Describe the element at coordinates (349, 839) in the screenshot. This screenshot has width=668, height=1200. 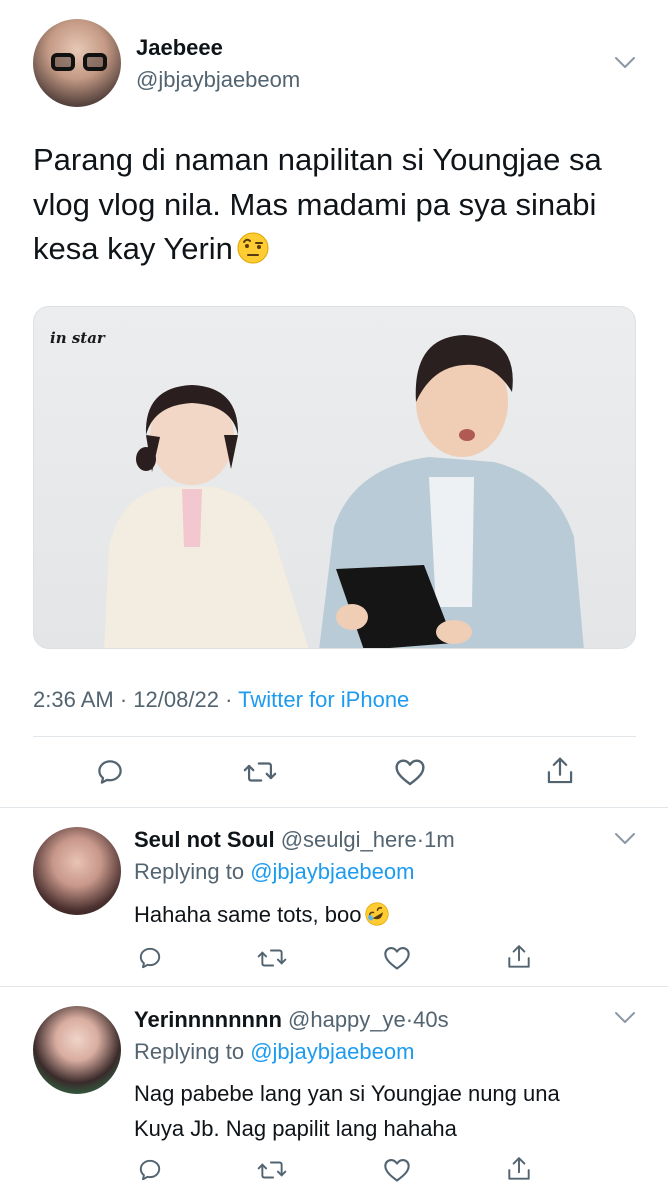
I see `reply-author-handle: @seulgi_here` at that location.